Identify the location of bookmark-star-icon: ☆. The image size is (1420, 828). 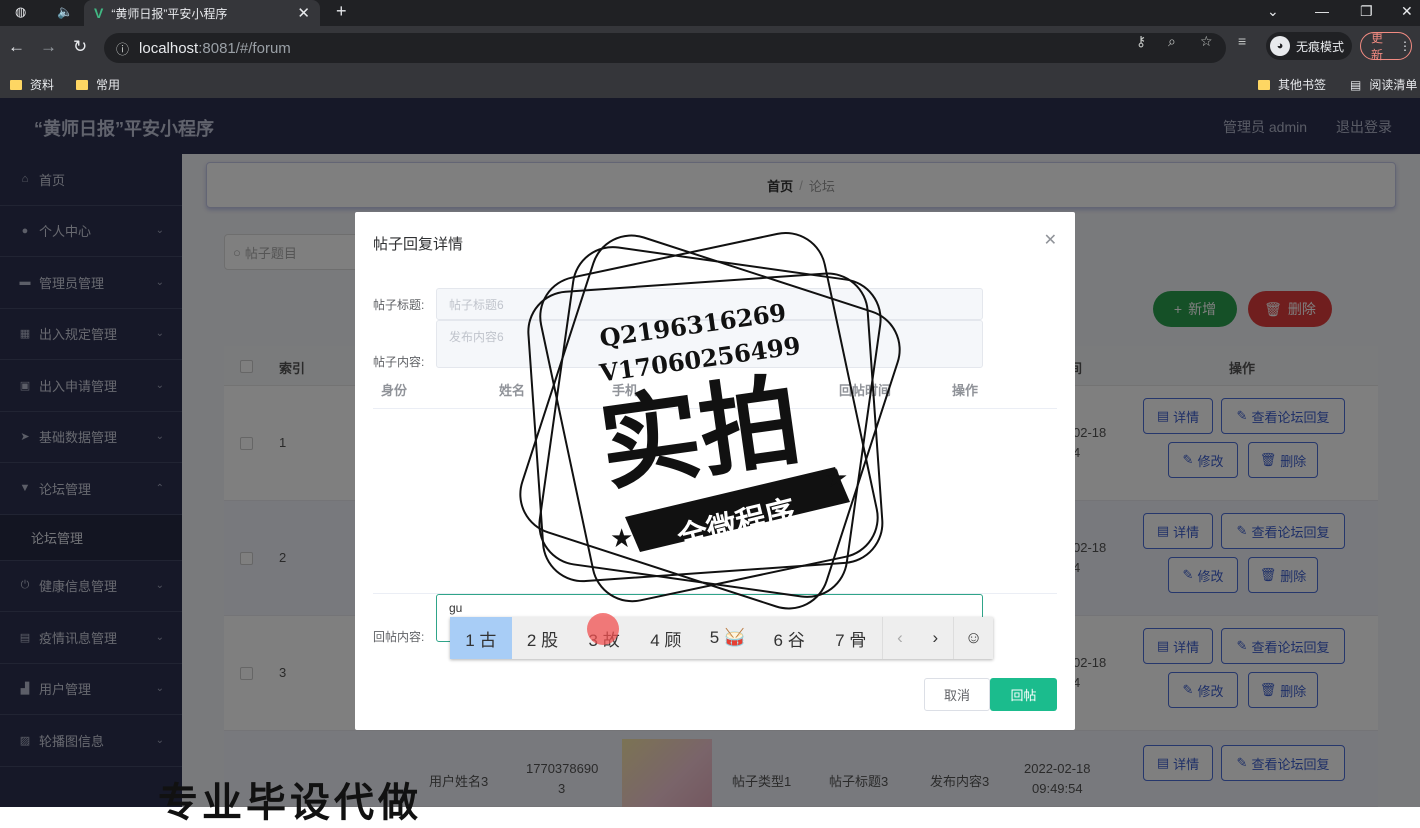
(1206, 41).